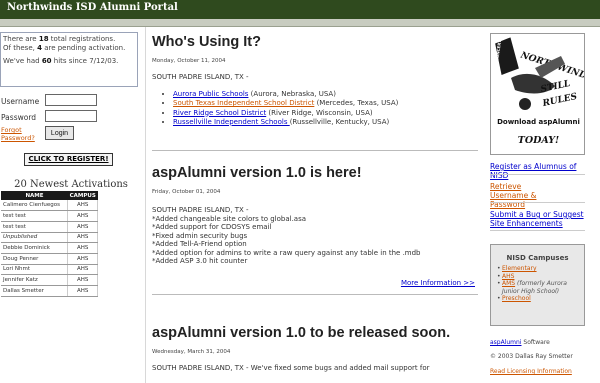 The width and height of the screenshot is (600, 383). I want to click on column-divider, so click(145, 205).